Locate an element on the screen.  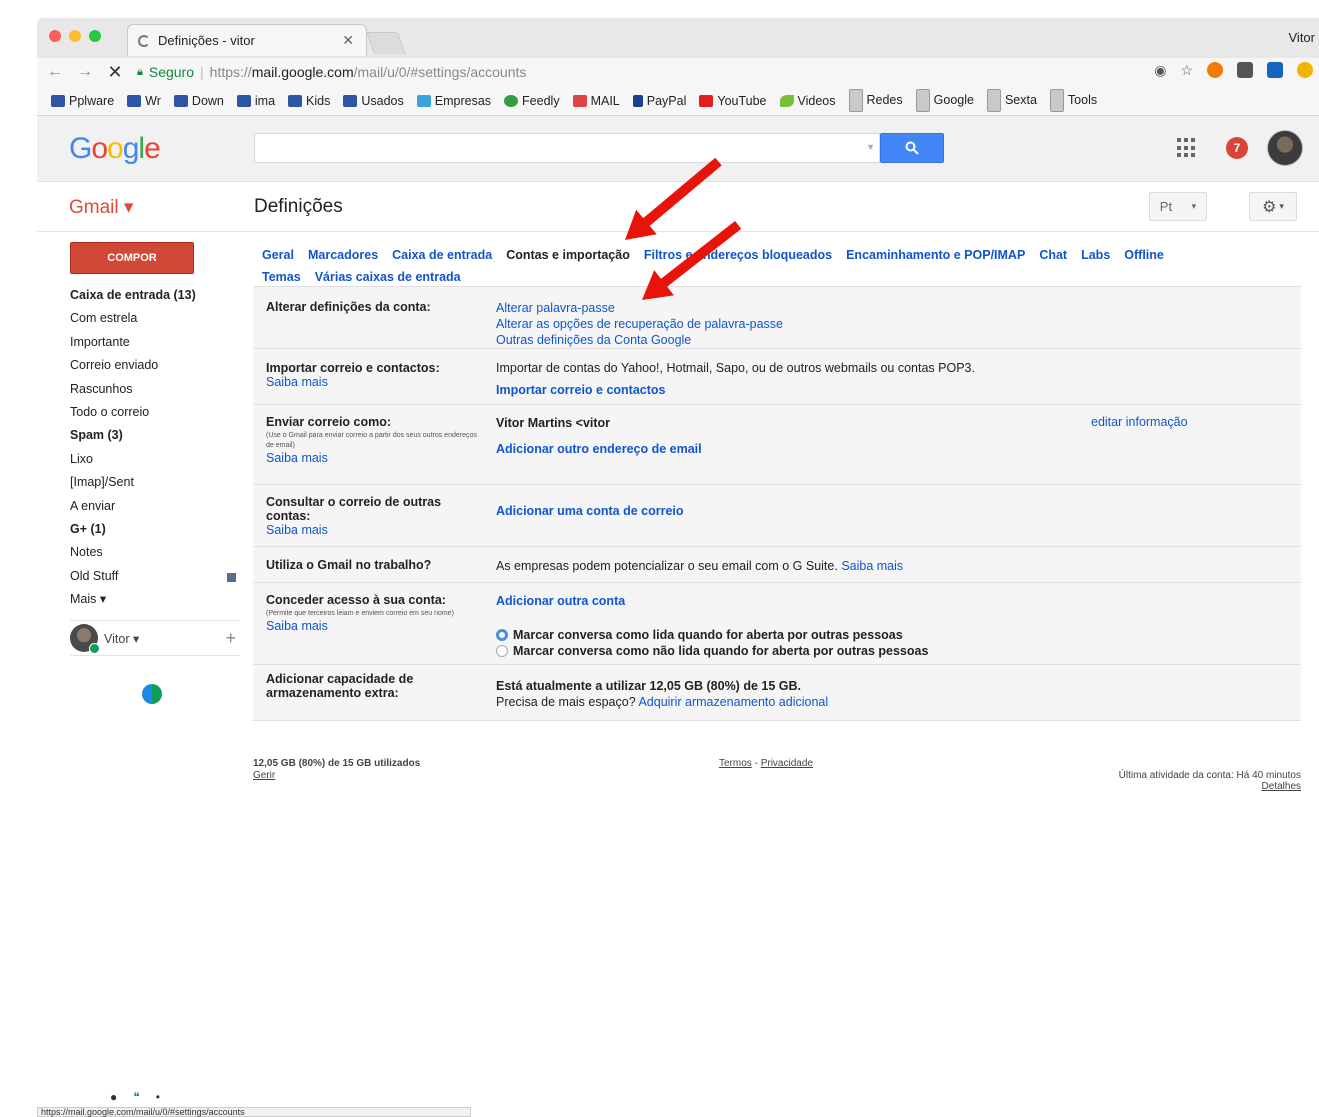
bookmark-item: Tools is located at coordinates (1073, 100).